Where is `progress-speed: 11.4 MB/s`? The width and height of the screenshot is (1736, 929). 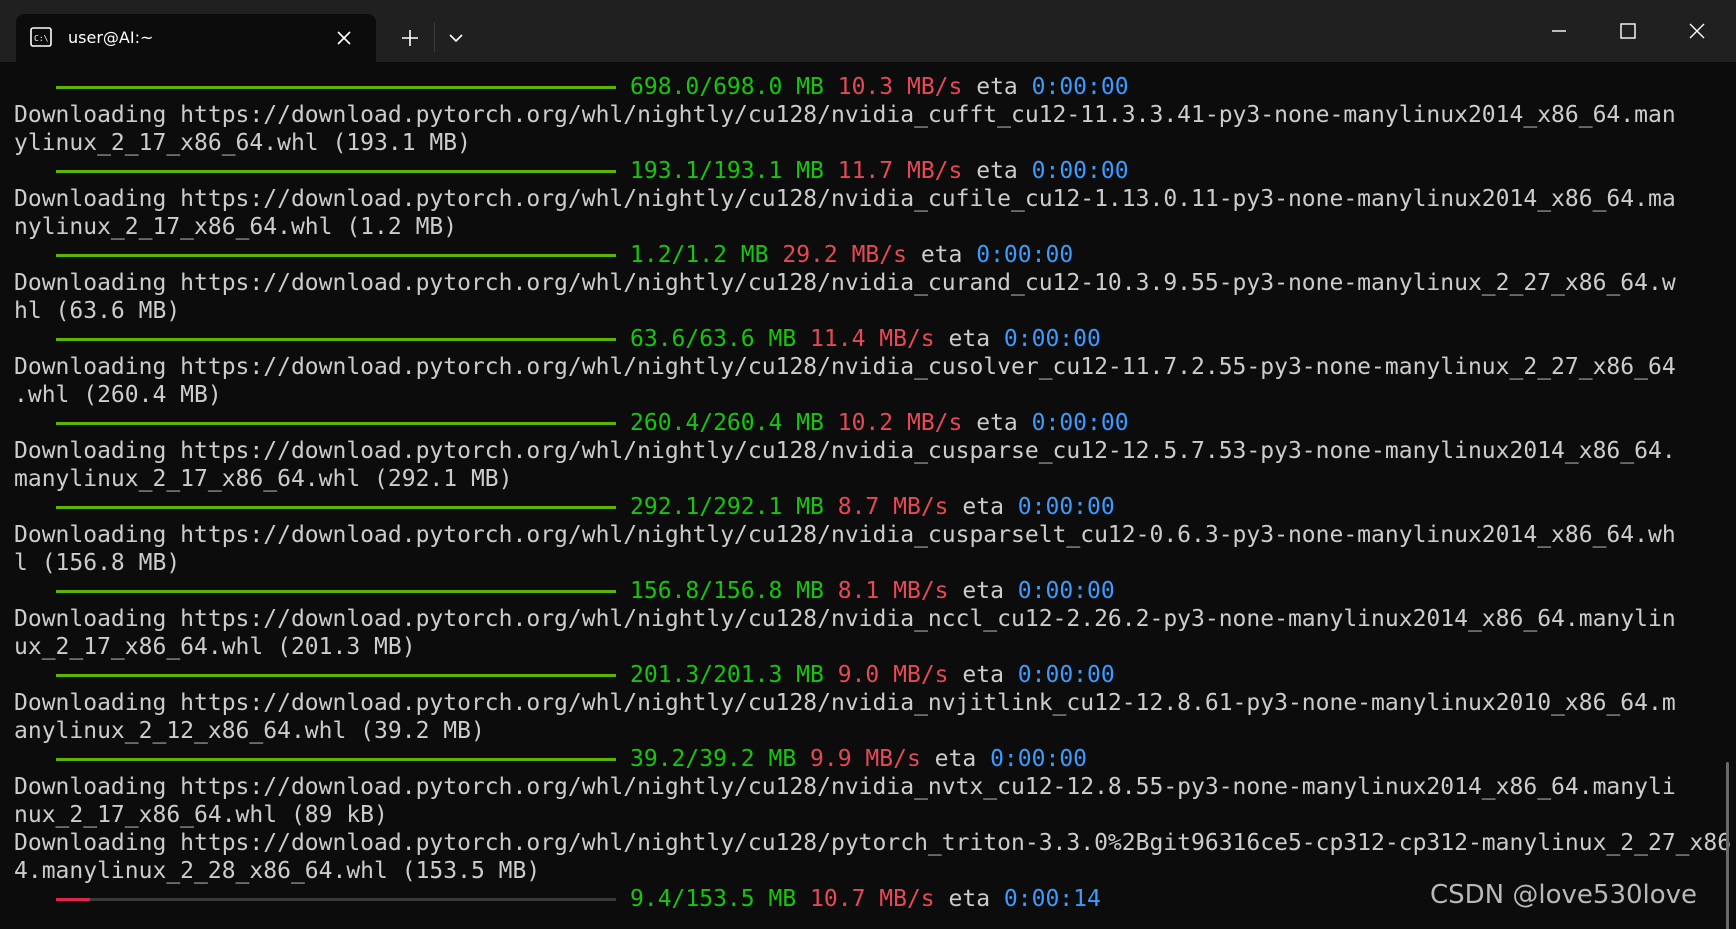
progress-speed: 11.4 MB/s is located at coordinates (872, 339).